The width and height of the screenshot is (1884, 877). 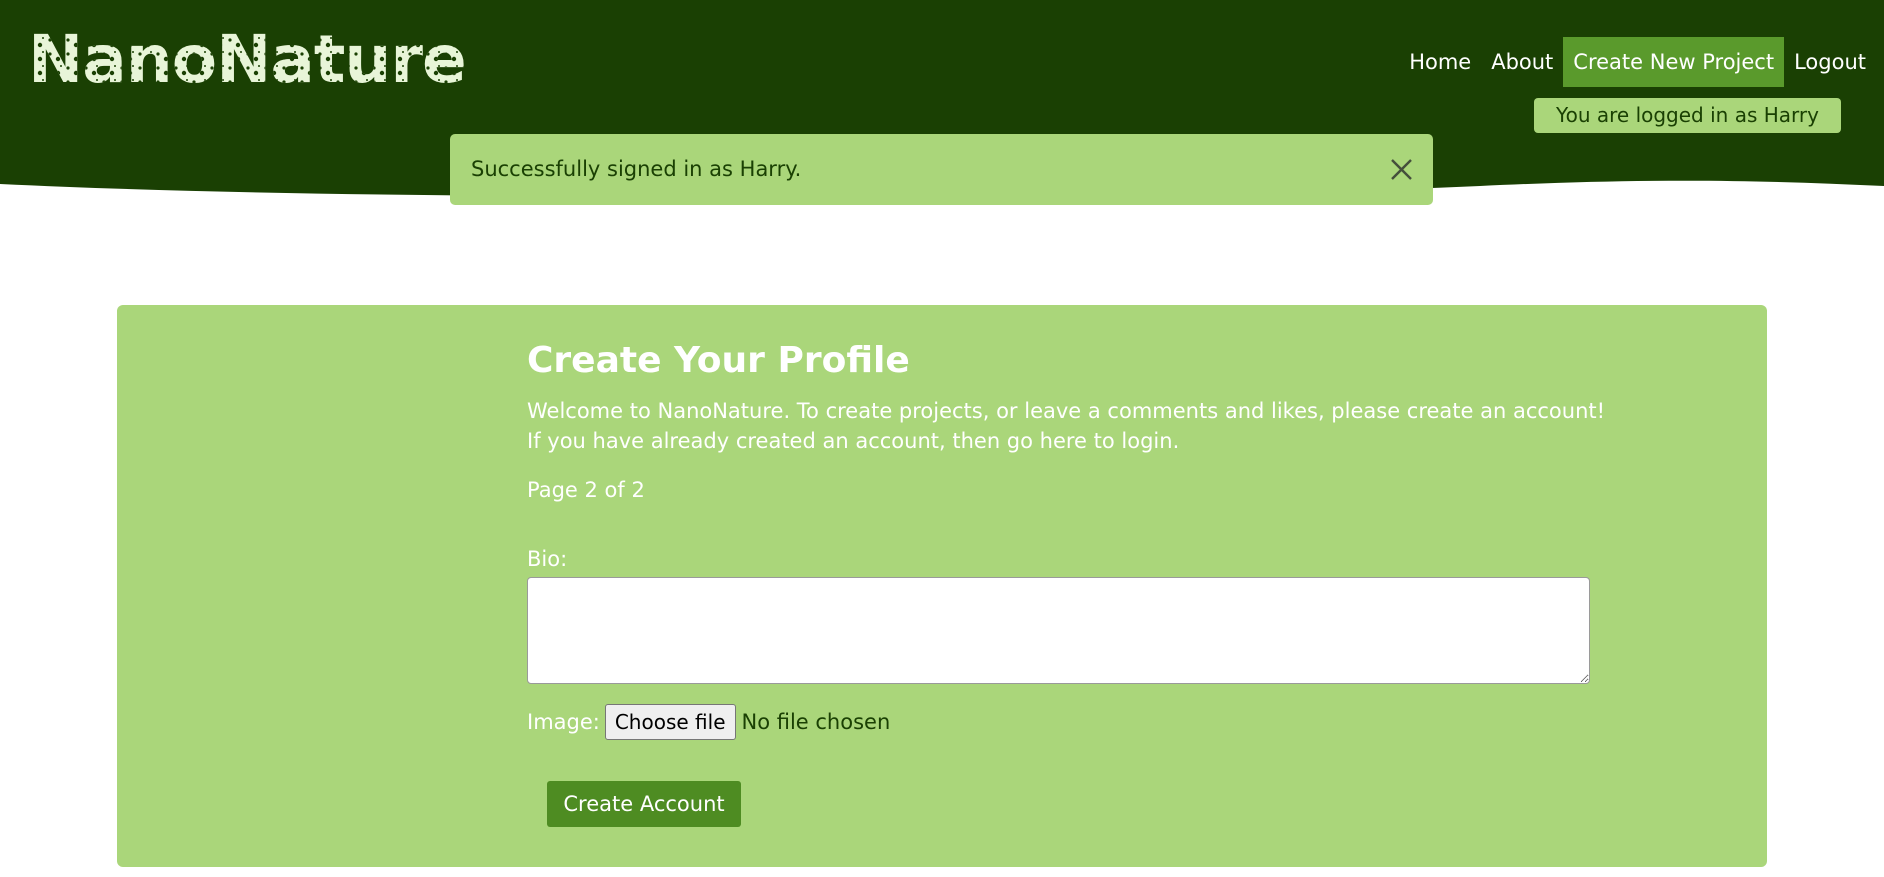 I want to click on logged-in-status-badge: You are logged in as Harry, so click(x=1687, y=115).